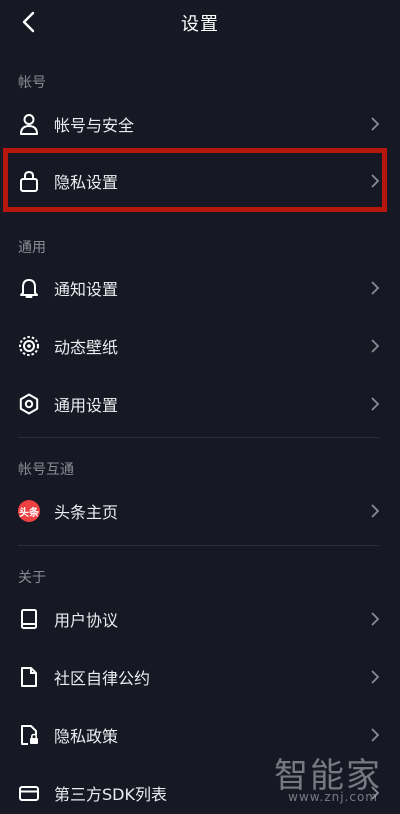 The image size is (400, 814). Describe the element at coordinates (29, 677) in the screenshot. I see `document-icon` at that location.